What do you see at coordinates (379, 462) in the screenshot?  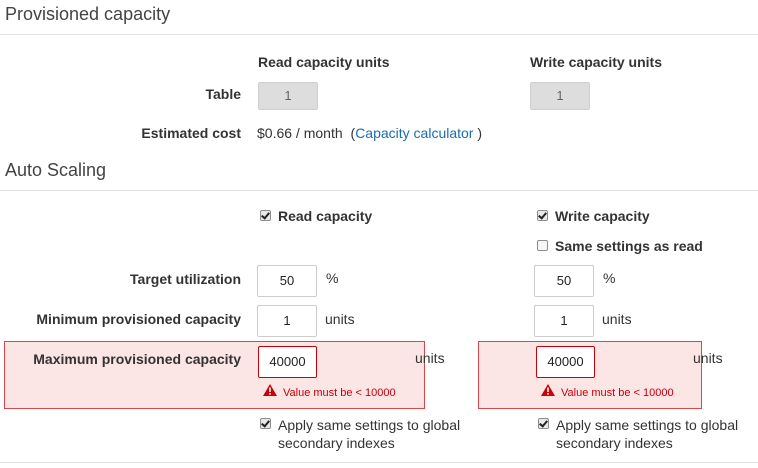 I see `bottom-divider` at bounding box center [379, 462].